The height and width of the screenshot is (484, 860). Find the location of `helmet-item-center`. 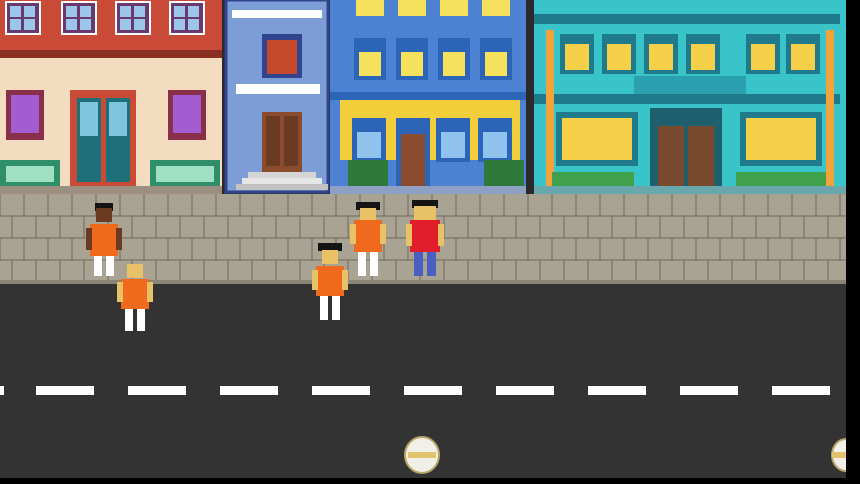

helmet-item-center is located at coordinates (422, 455).